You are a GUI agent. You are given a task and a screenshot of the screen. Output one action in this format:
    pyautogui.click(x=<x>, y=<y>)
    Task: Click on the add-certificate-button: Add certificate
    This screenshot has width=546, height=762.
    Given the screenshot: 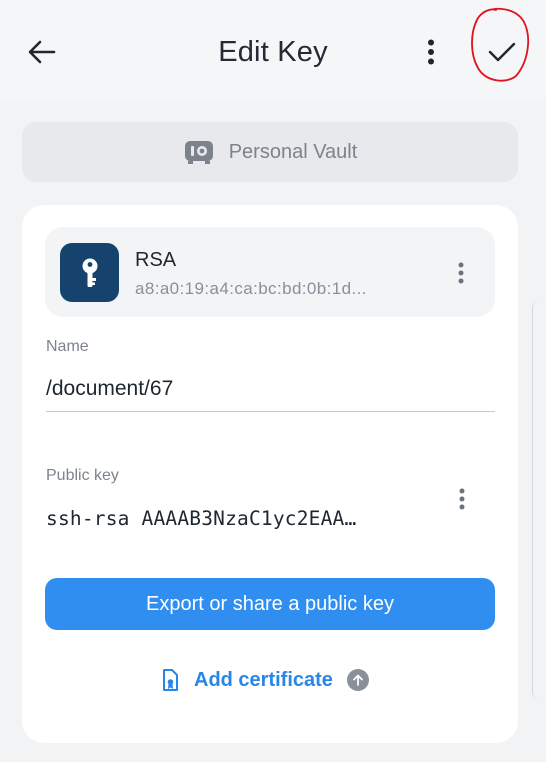 What is the action you would take?
    pyautogui.click(x=265, y=680)
    